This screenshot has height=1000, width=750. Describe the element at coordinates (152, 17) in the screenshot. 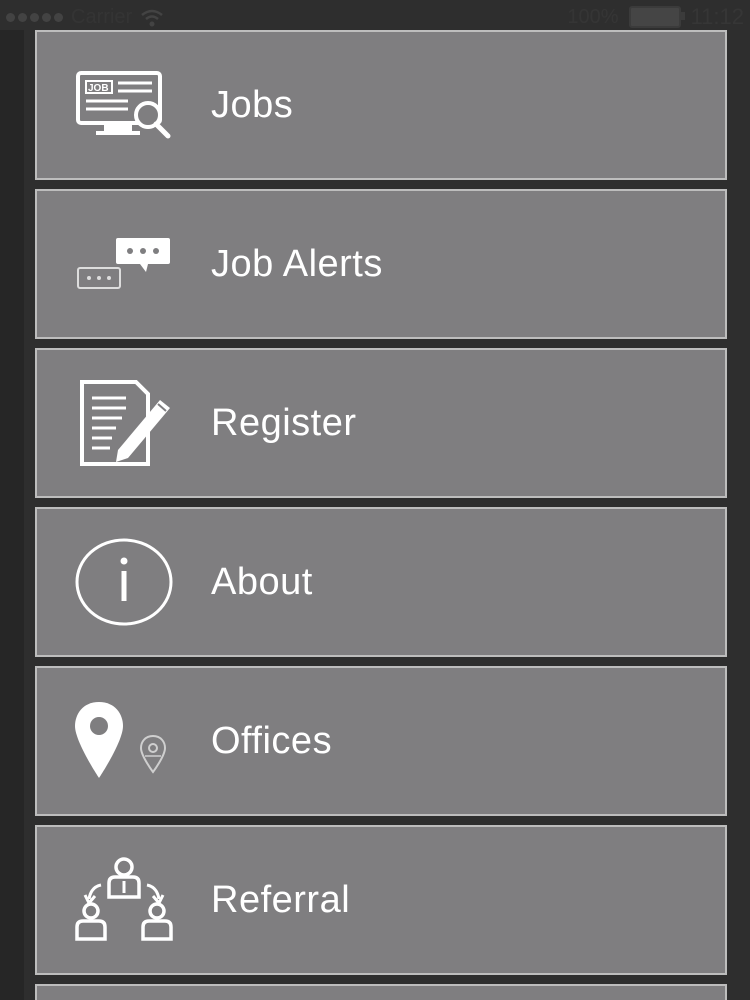

I see `wifi-icon` at that location.